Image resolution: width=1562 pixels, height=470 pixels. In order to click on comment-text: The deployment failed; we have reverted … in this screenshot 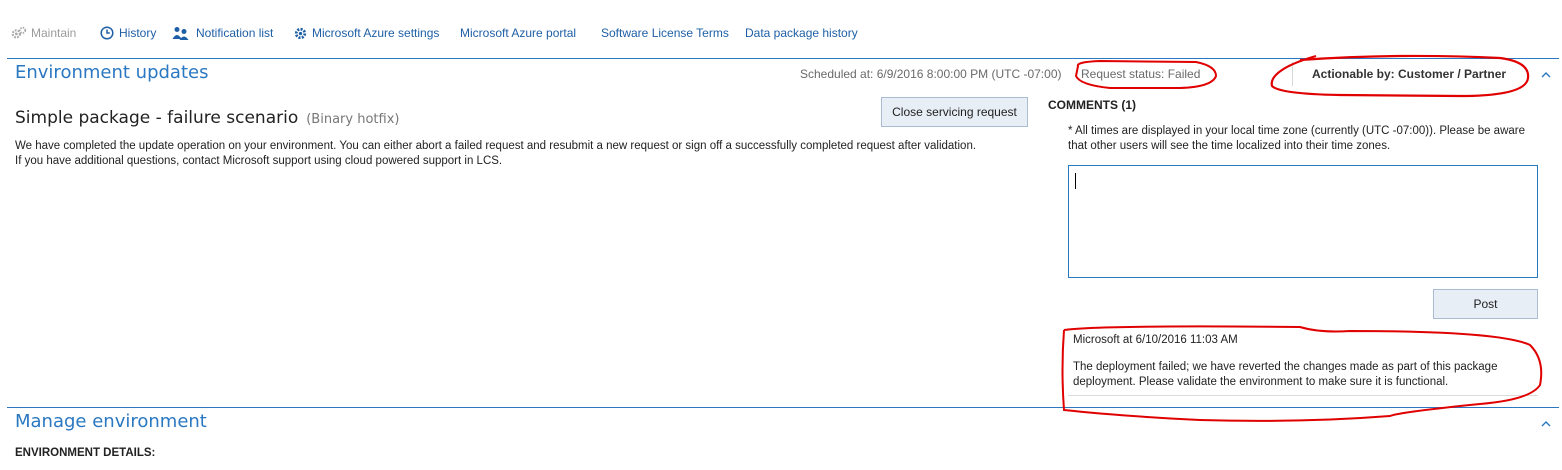, I will do `click(1285, 374)`.